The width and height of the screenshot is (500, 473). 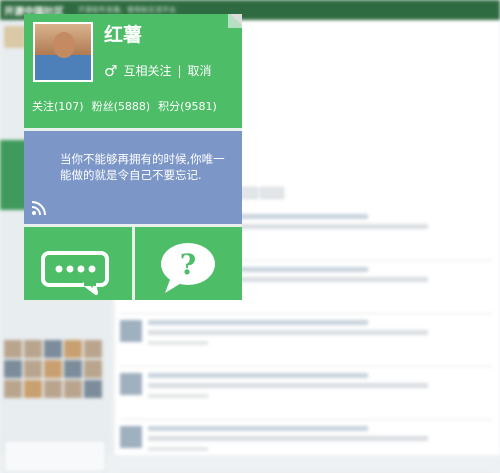 I want to click on user-name: 红薯, so click(x=123, y=35).